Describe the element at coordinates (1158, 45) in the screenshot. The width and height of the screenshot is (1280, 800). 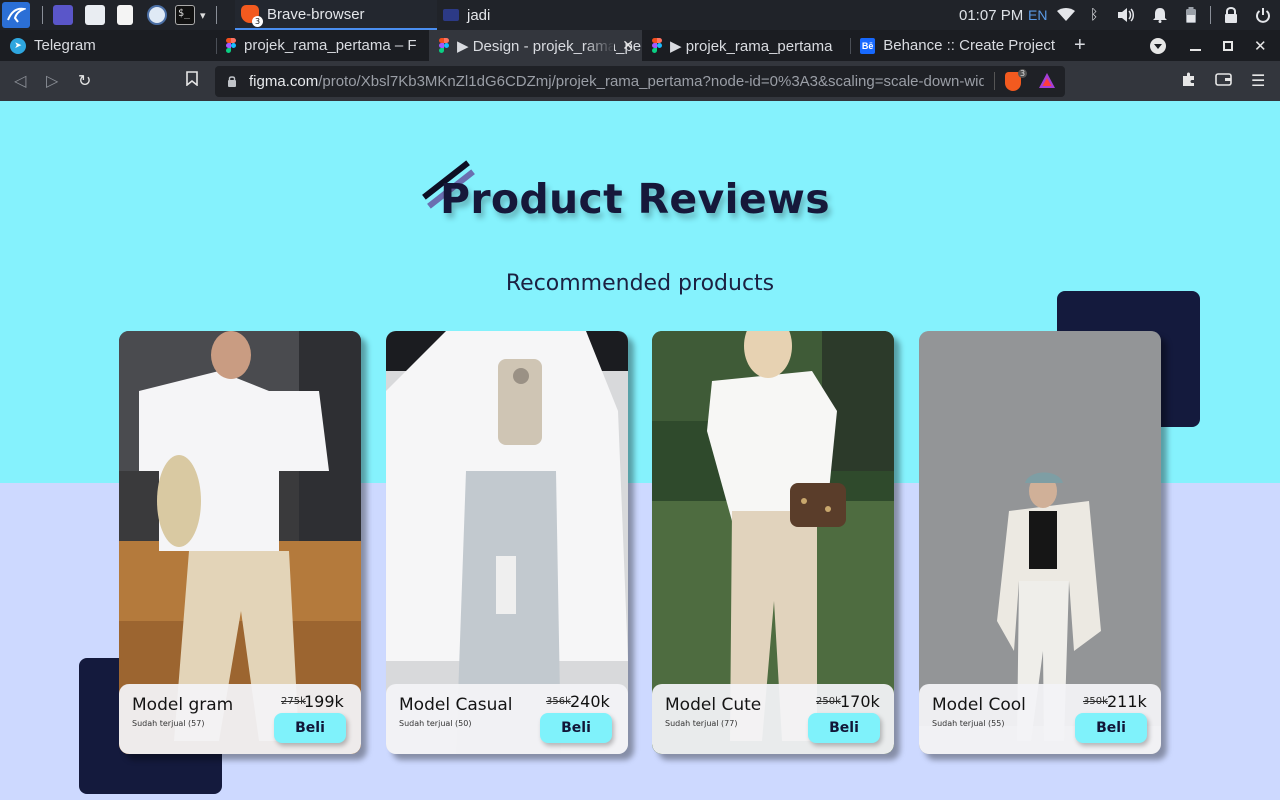
I see `tab-list-icon` at that location.